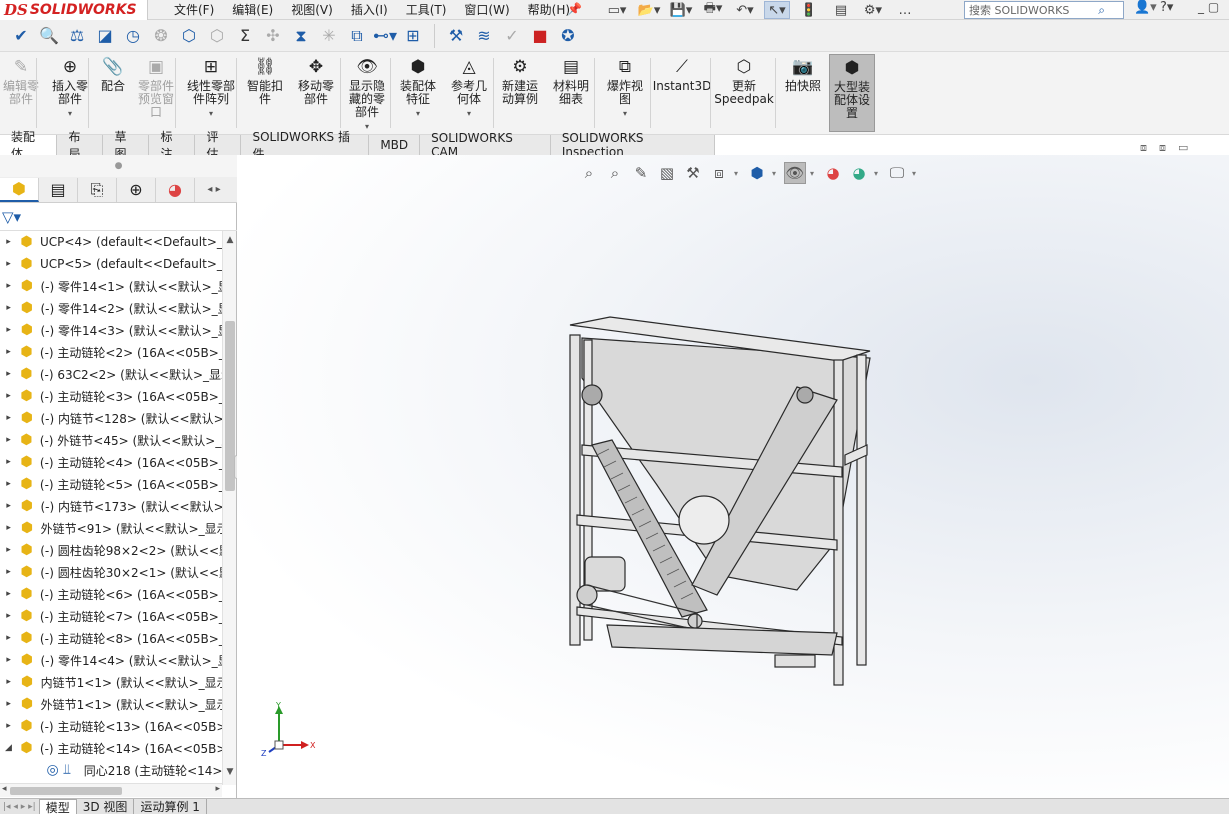  What do you see at coordinates (252, 10) in the screenshot?
I see `menu-edit: 编辑(E)` at bounding box center [252, 10].